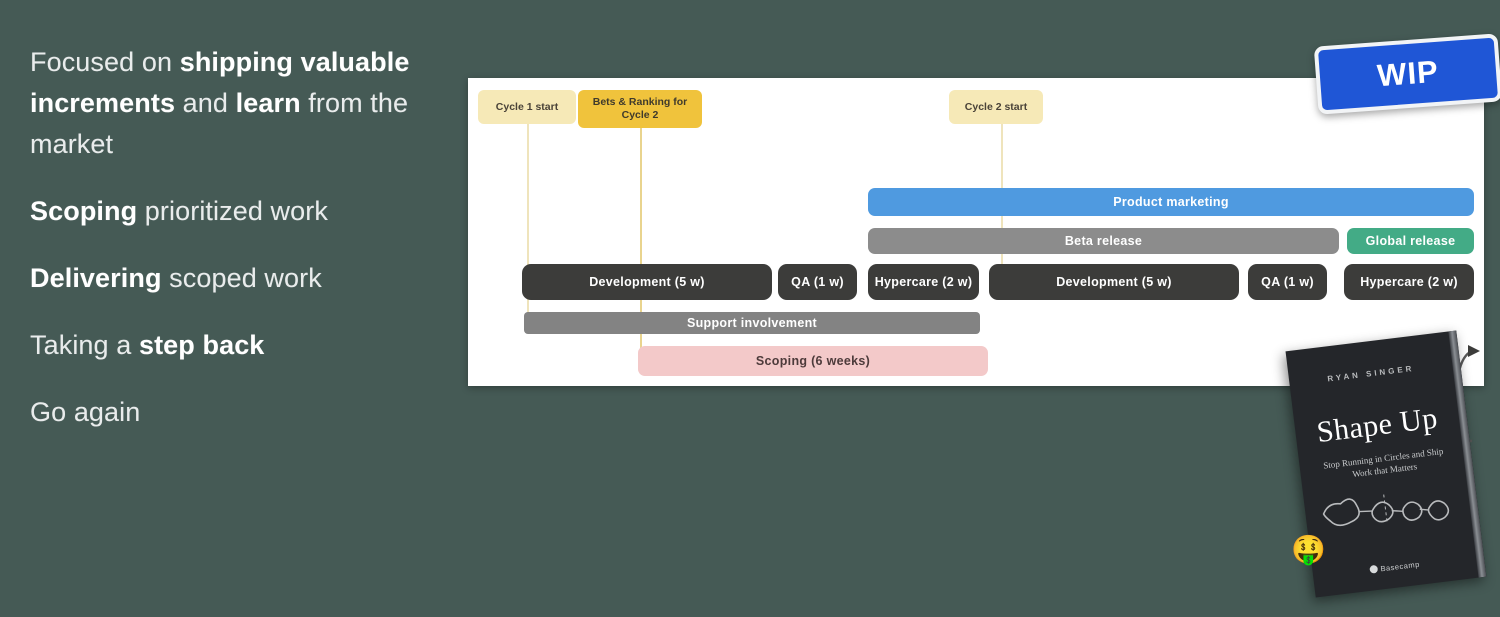 The image size is (1500, 617). What do you see at coordinates (96, 278) in the screenshot?
I see `bullet-text-run: Delivering` at bounding box center [96, 278].